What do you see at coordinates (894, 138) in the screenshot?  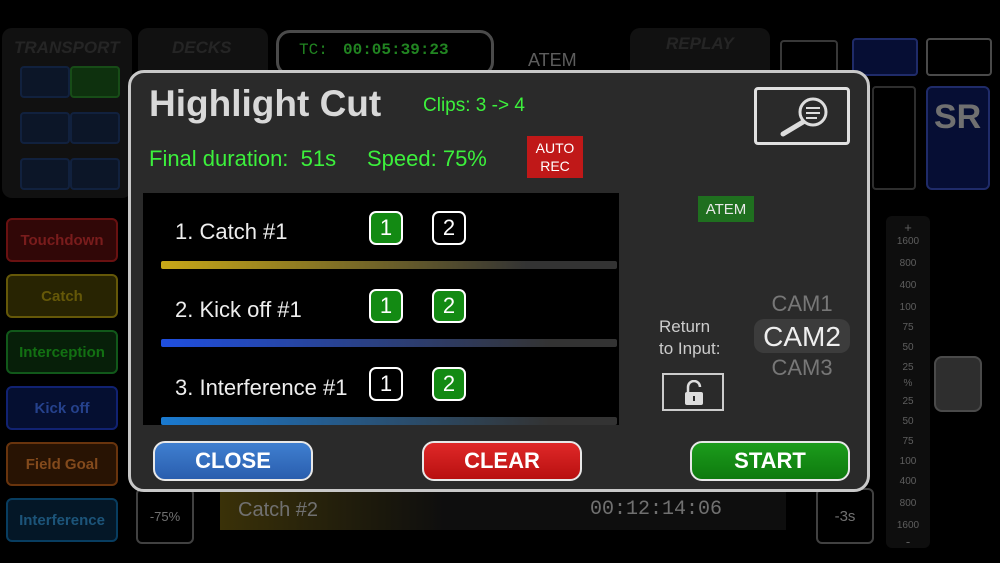 I see `record-button` at bounding box center [894, 138].